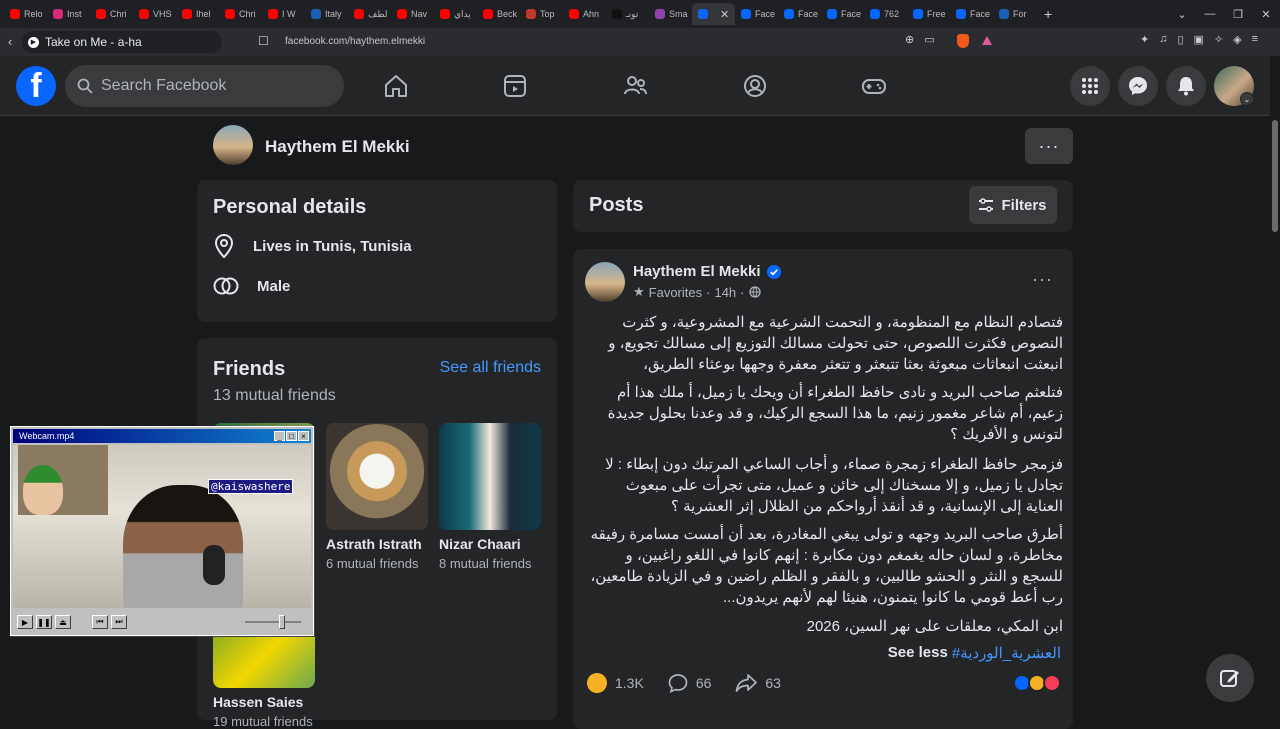 Image resolution: width=1280 pixels, height=729 pixels. Describe the element at coordinates (1275, 388) in the screenshot. I see `page-scrollbar` at that location.